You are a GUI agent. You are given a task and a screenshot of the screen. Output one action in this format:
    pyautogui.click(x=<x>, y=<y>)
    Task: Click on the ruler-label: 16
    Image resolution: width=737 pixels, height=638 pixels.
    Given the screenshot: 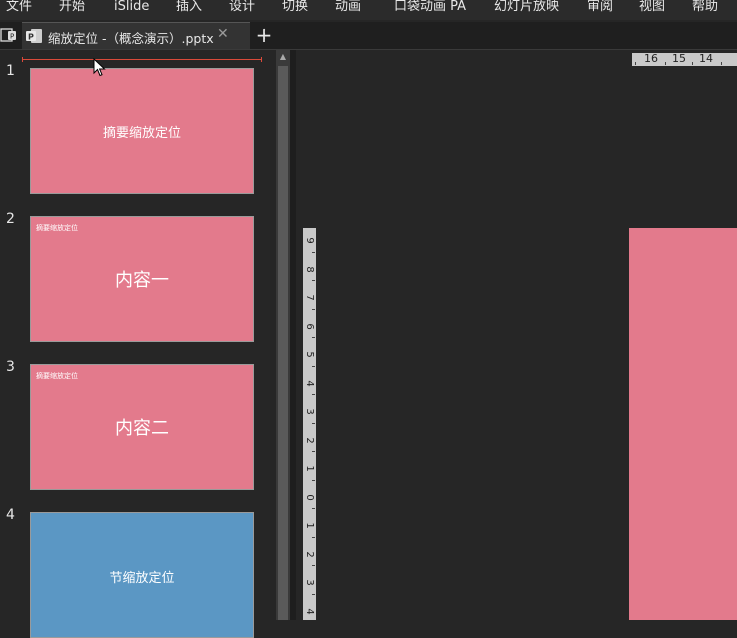 What is the action you would take?
    pyautogui.click(x=651, y=58)
    